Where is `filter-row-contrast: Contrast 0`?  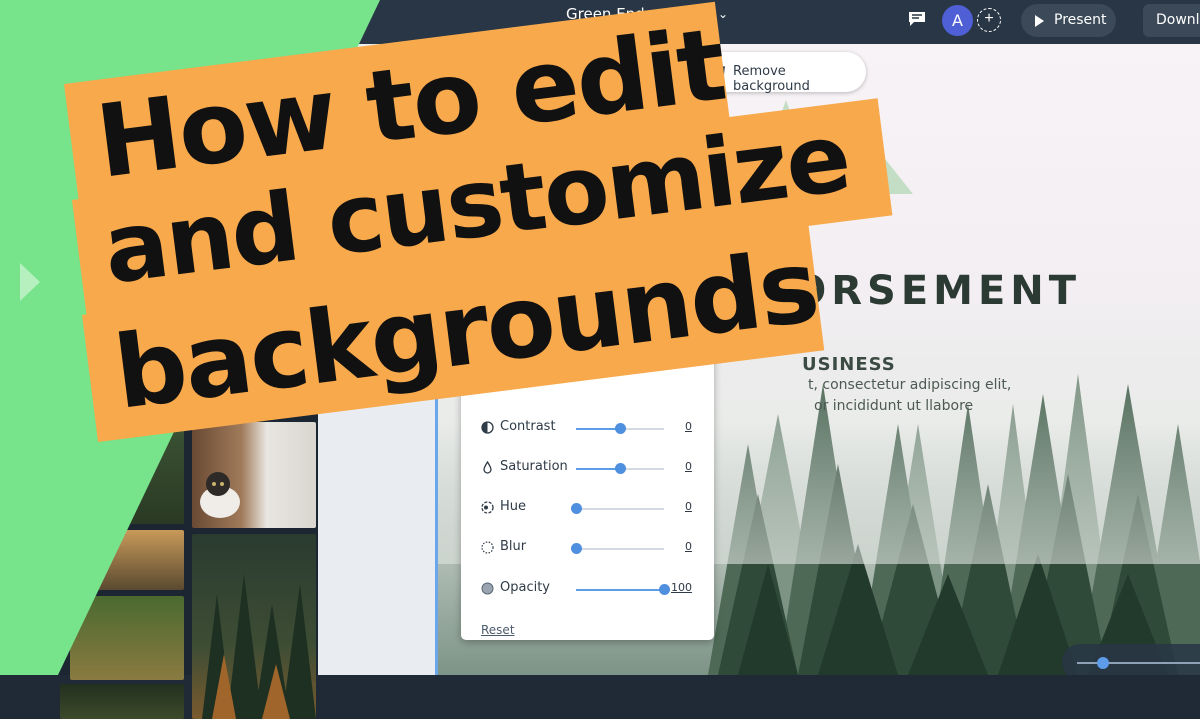
filter-row-contrast: Contrast 0 is located at coordinates (587, 428).